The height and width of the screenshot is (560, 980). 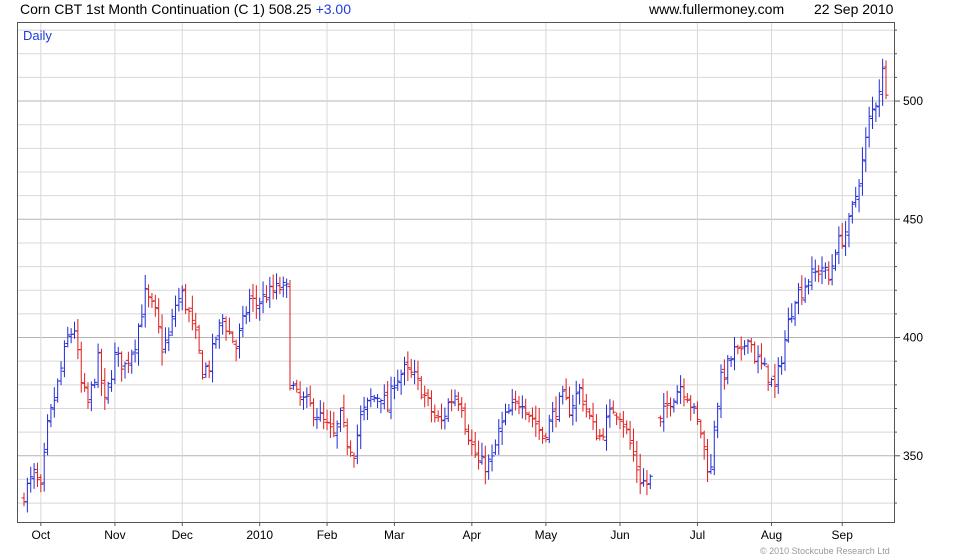 I want to click on y-tick-label: 400, so click(x=913, y=338).